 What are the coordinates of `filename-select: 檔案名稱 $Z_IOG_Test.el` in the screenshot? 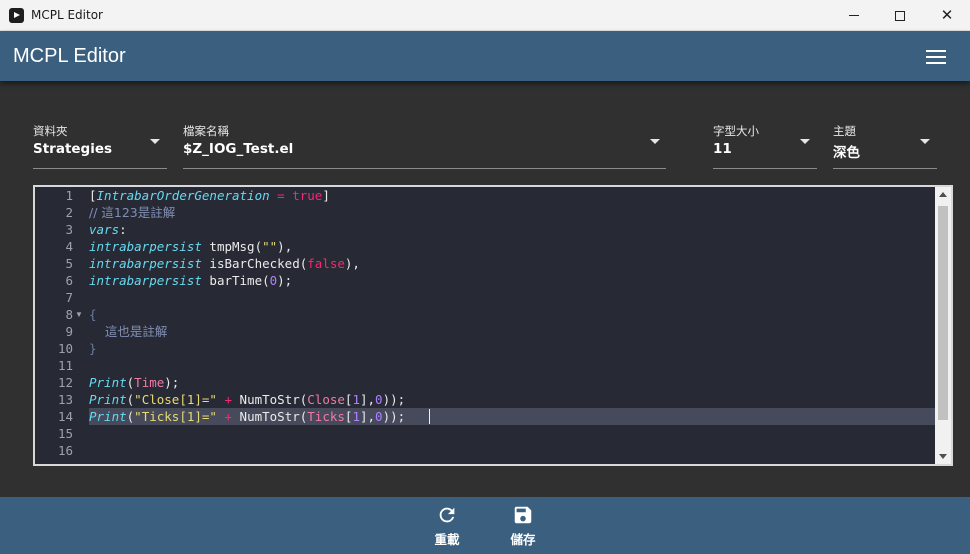 It's located at (424, 143).